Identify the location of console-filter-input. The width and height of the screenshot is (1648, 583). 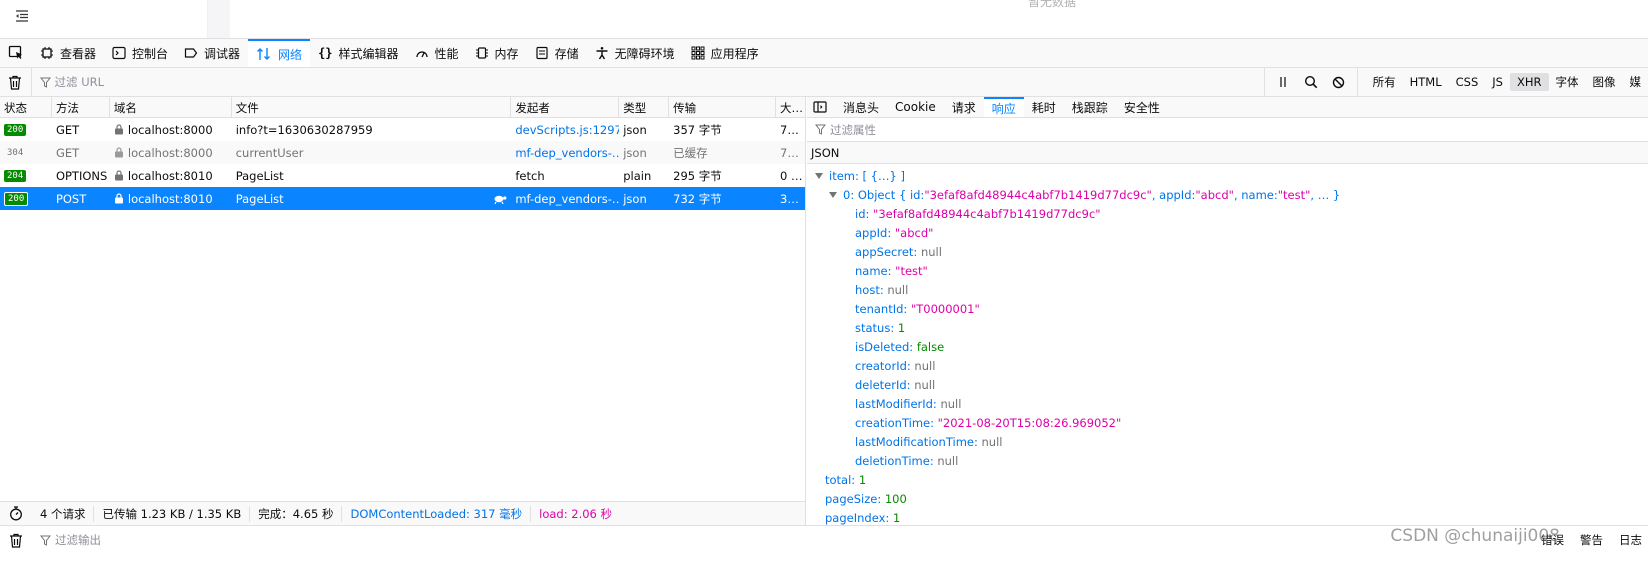
(705, 540).